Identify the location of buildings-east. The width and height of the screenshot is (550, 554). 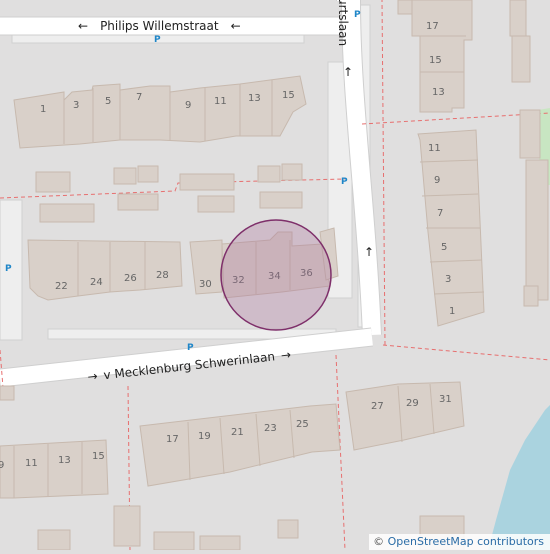
(480, 163).